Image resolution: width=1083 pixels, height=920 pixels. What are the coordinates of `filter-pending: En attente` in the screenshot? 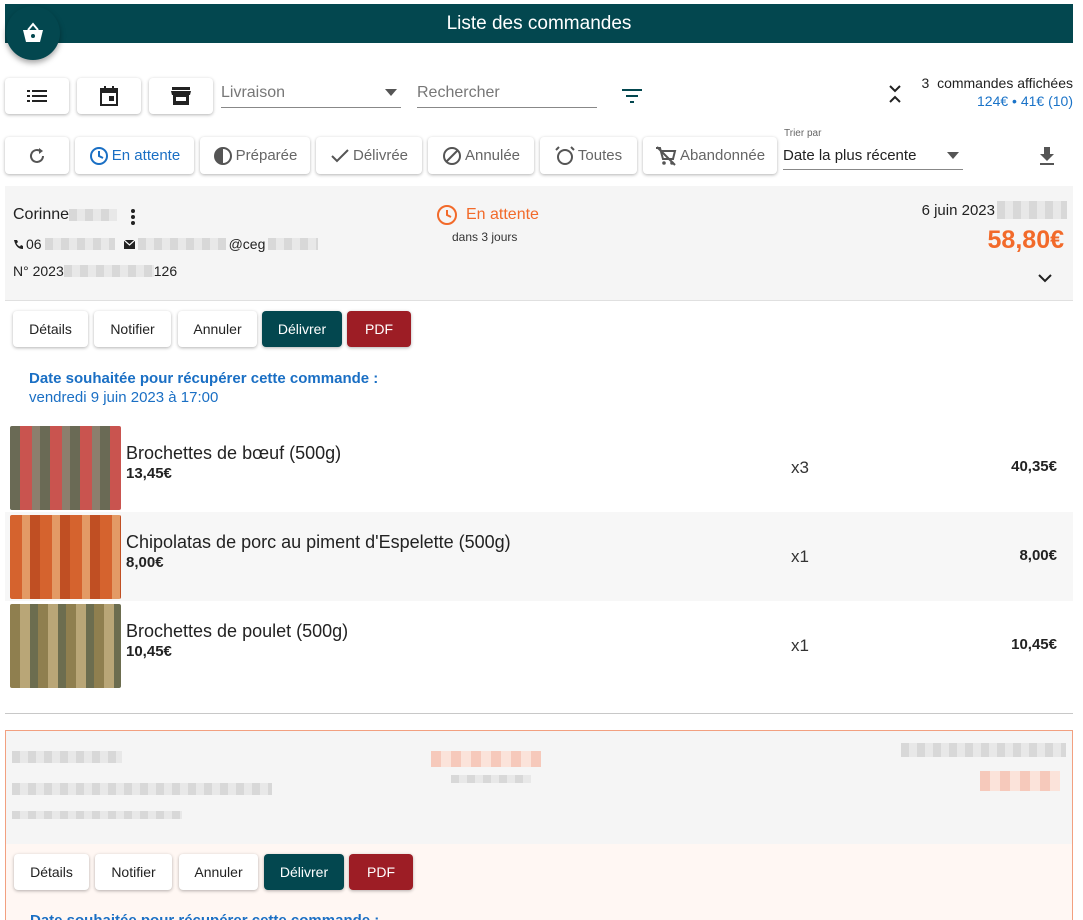 It's located at (134, 155).